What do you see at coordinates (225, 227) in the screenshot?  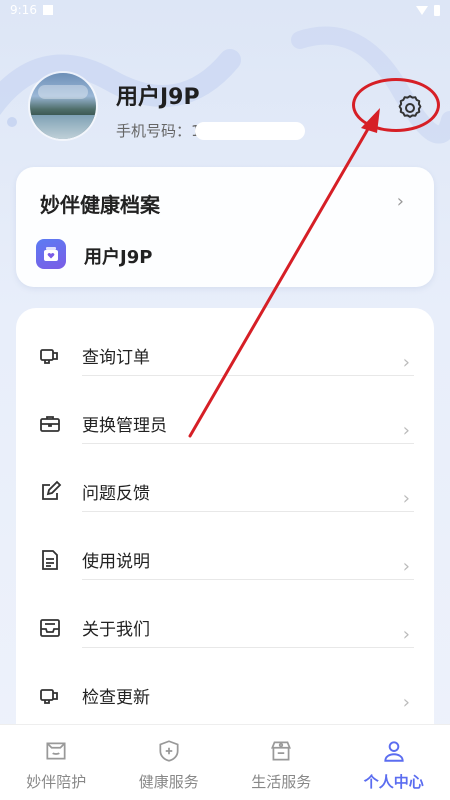 I see `health-record-card: 妙伴健康档案 › 用户J9P` at bounding box center [225, 227].